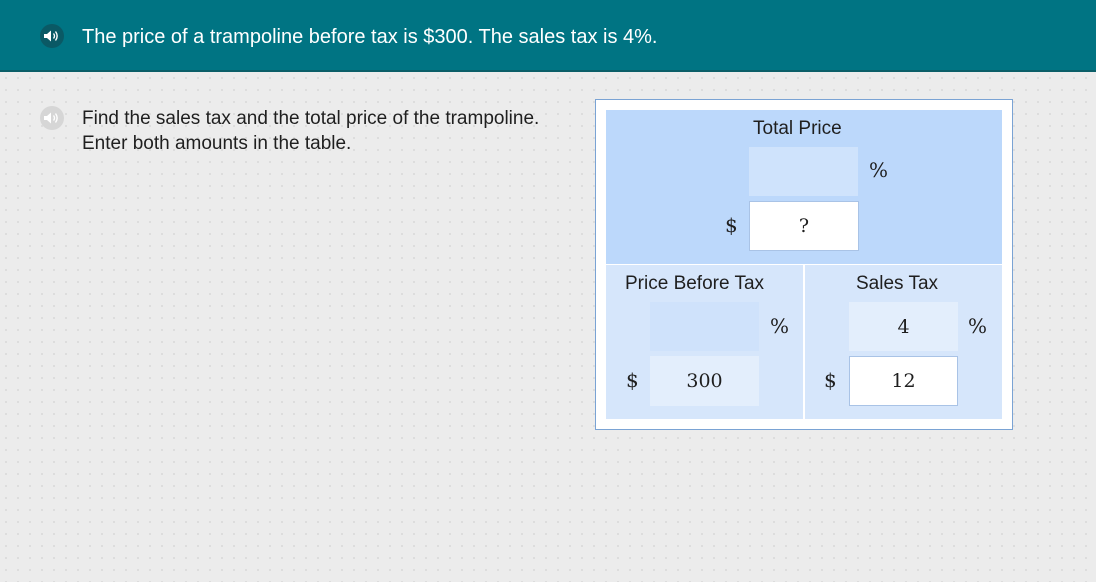 This screenshot has width=1096, height=582. What do you see at coordinates (903, 381) in the screenshot?
I see `sales-tax-dollar-input: 12` at bounding box center [903, 381].